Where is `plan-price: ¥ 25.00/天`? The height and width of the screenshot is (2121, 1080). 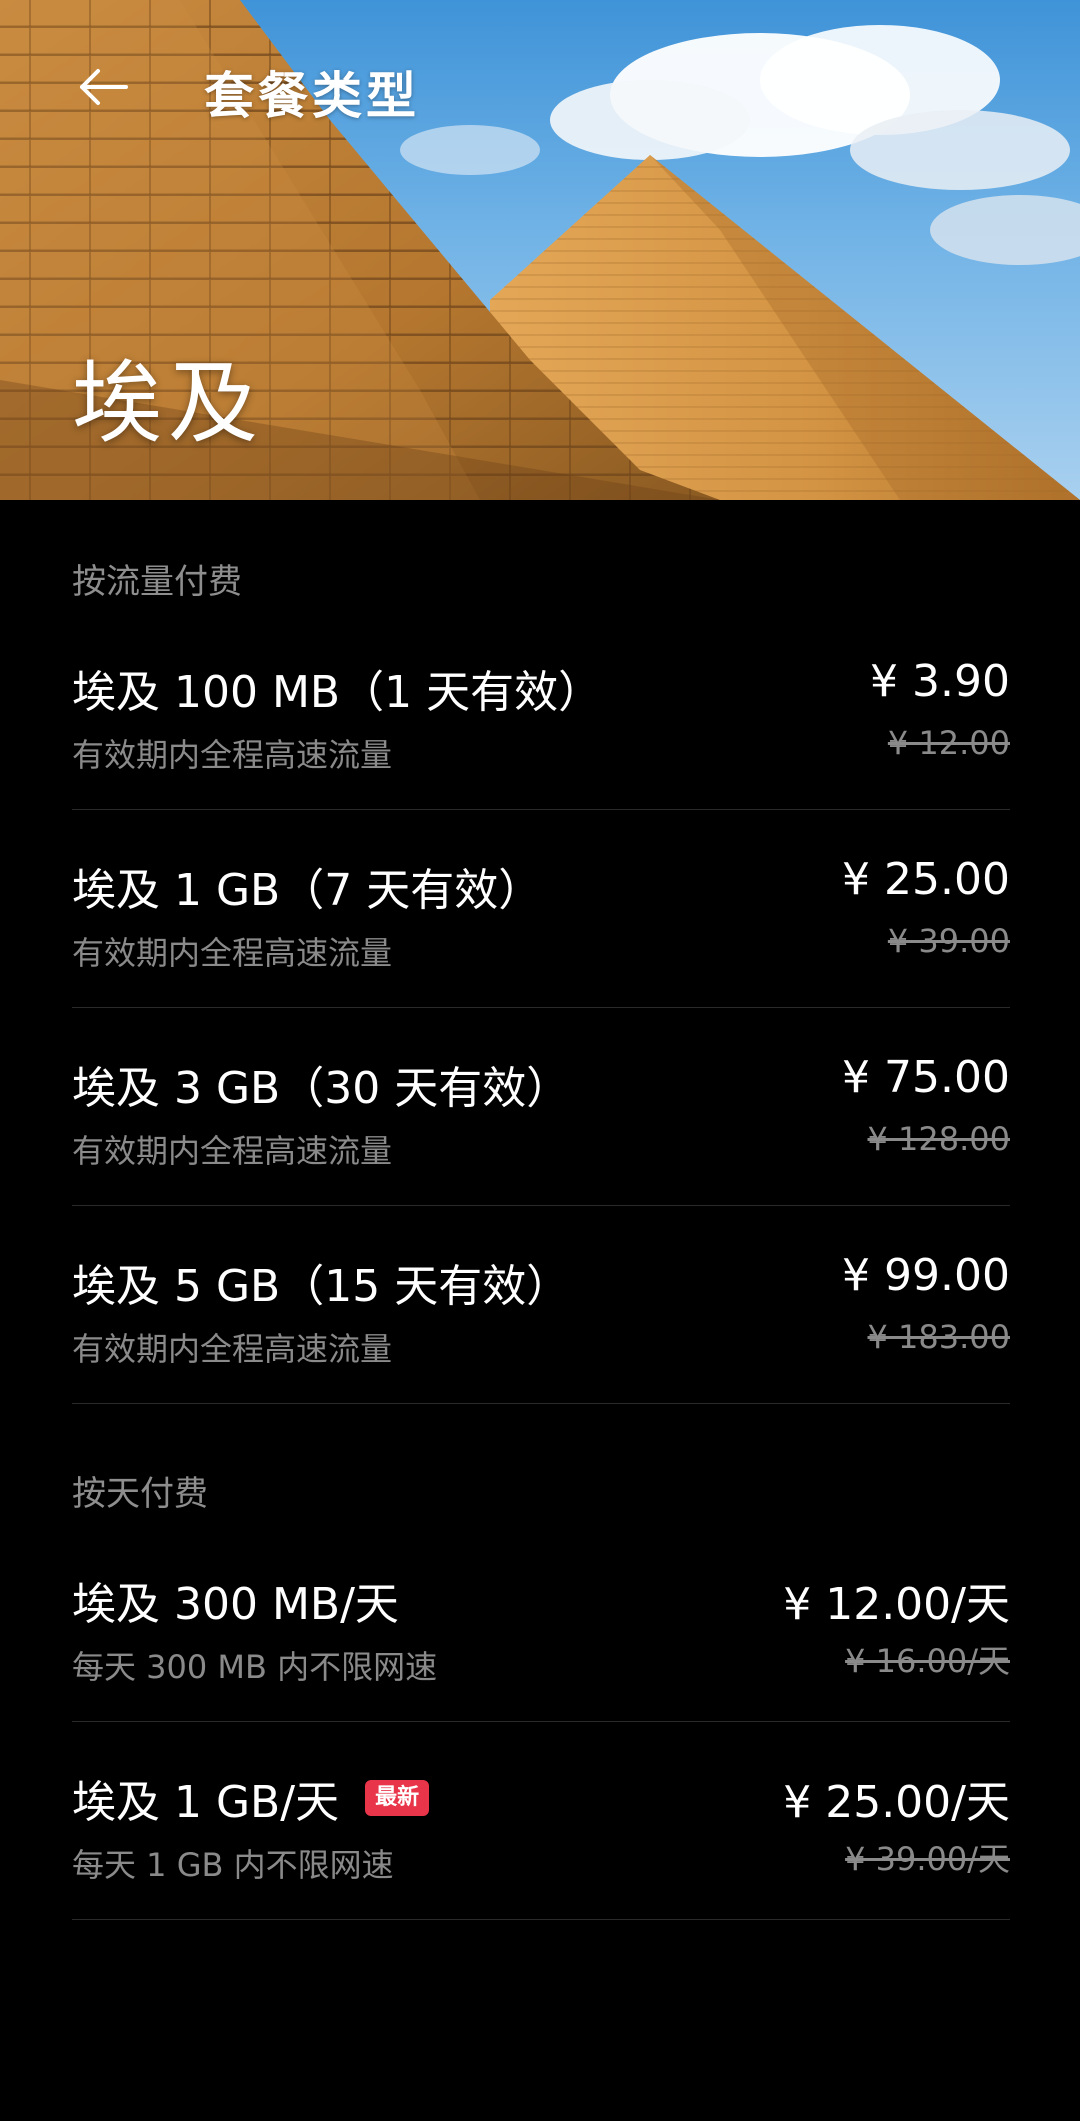
plan-price: ¥ 25.00/天 is located at coordinates (896, 1802).